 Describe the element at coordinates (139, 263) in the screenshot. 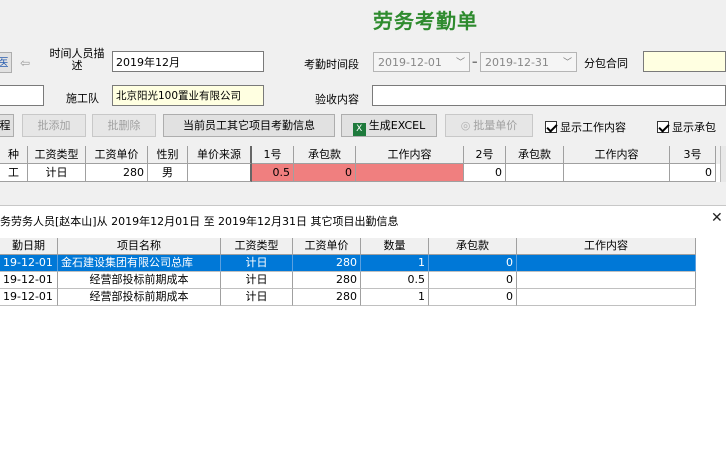

I see `table-cell: 金石建设集团有限公司总库` at that location.